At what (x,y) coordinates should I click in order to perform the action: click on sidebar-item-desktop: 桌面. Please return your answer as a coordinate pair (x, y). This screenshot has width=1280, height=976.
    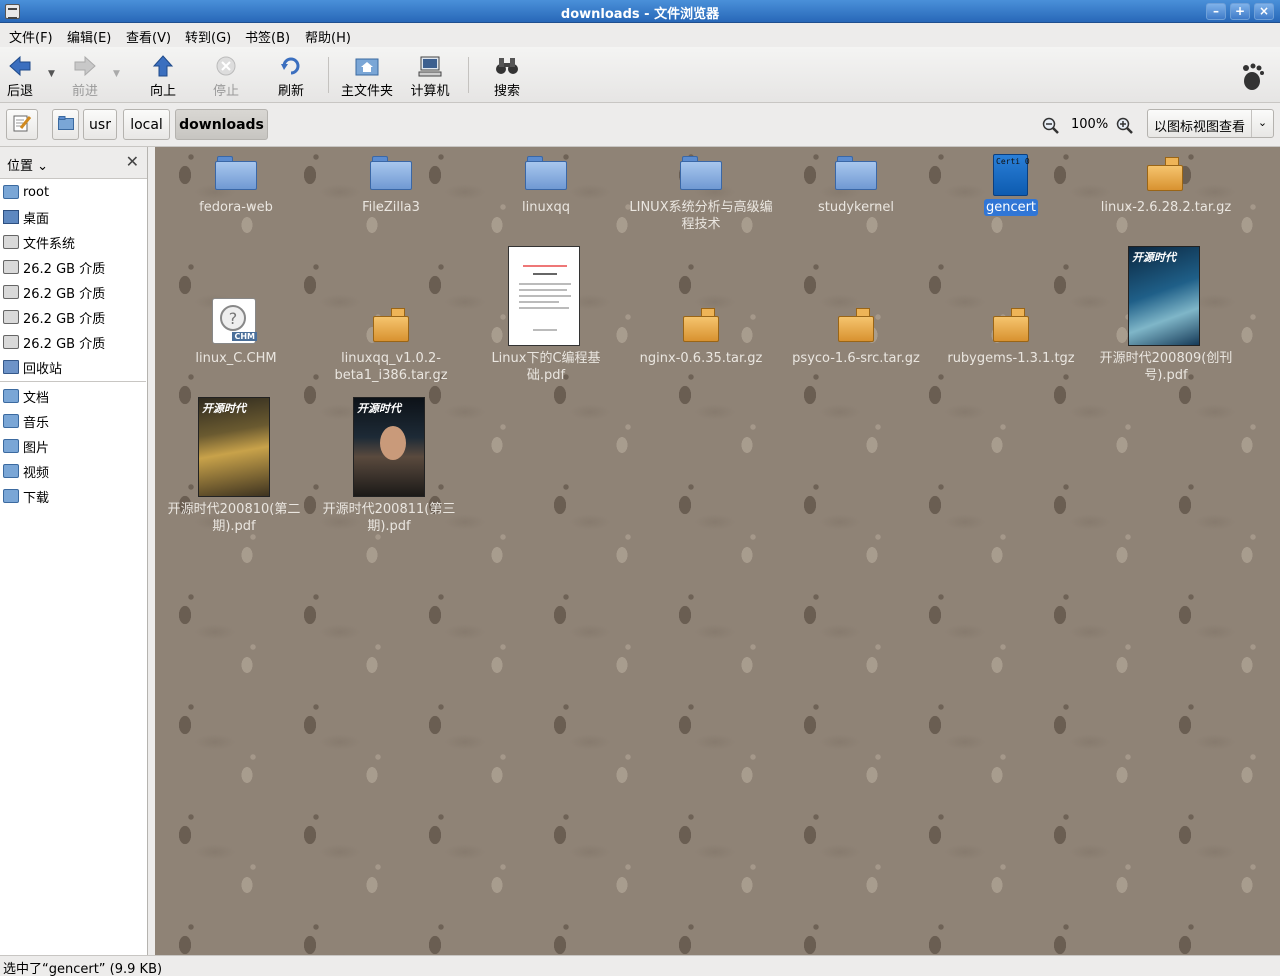
    Looking at the image, I should click on (73, 217).